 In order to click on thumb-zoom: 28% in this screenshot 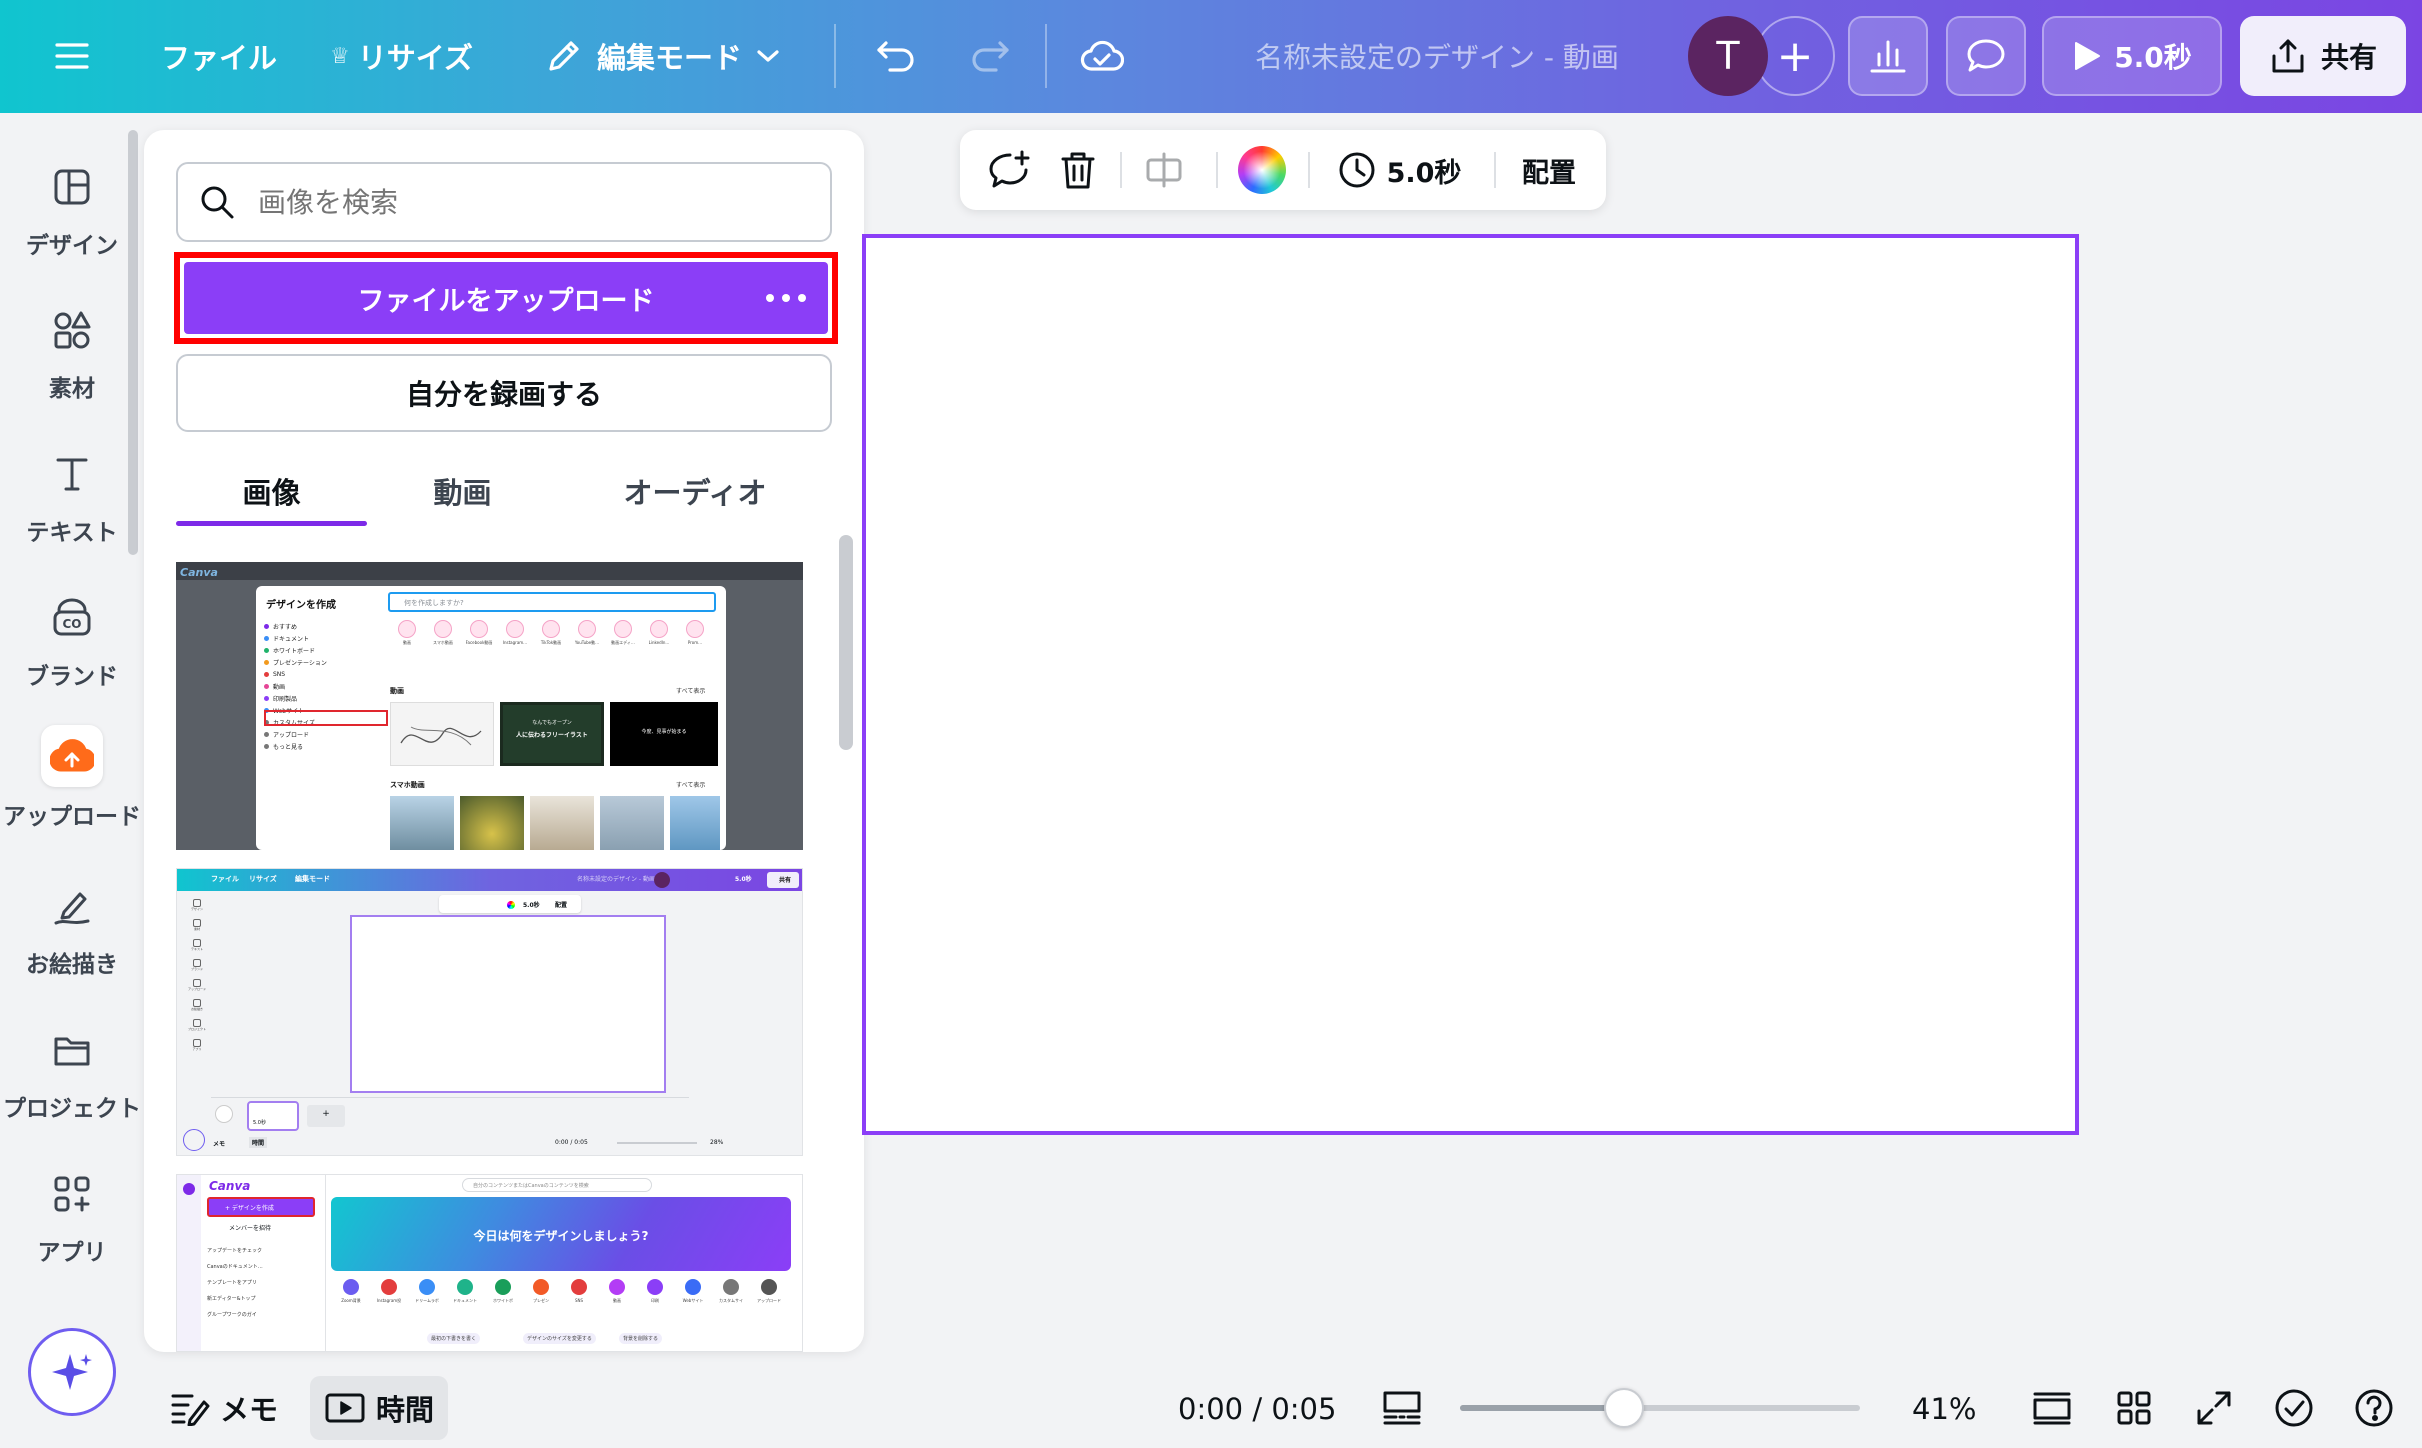, I will do `click(717, 1142)`.